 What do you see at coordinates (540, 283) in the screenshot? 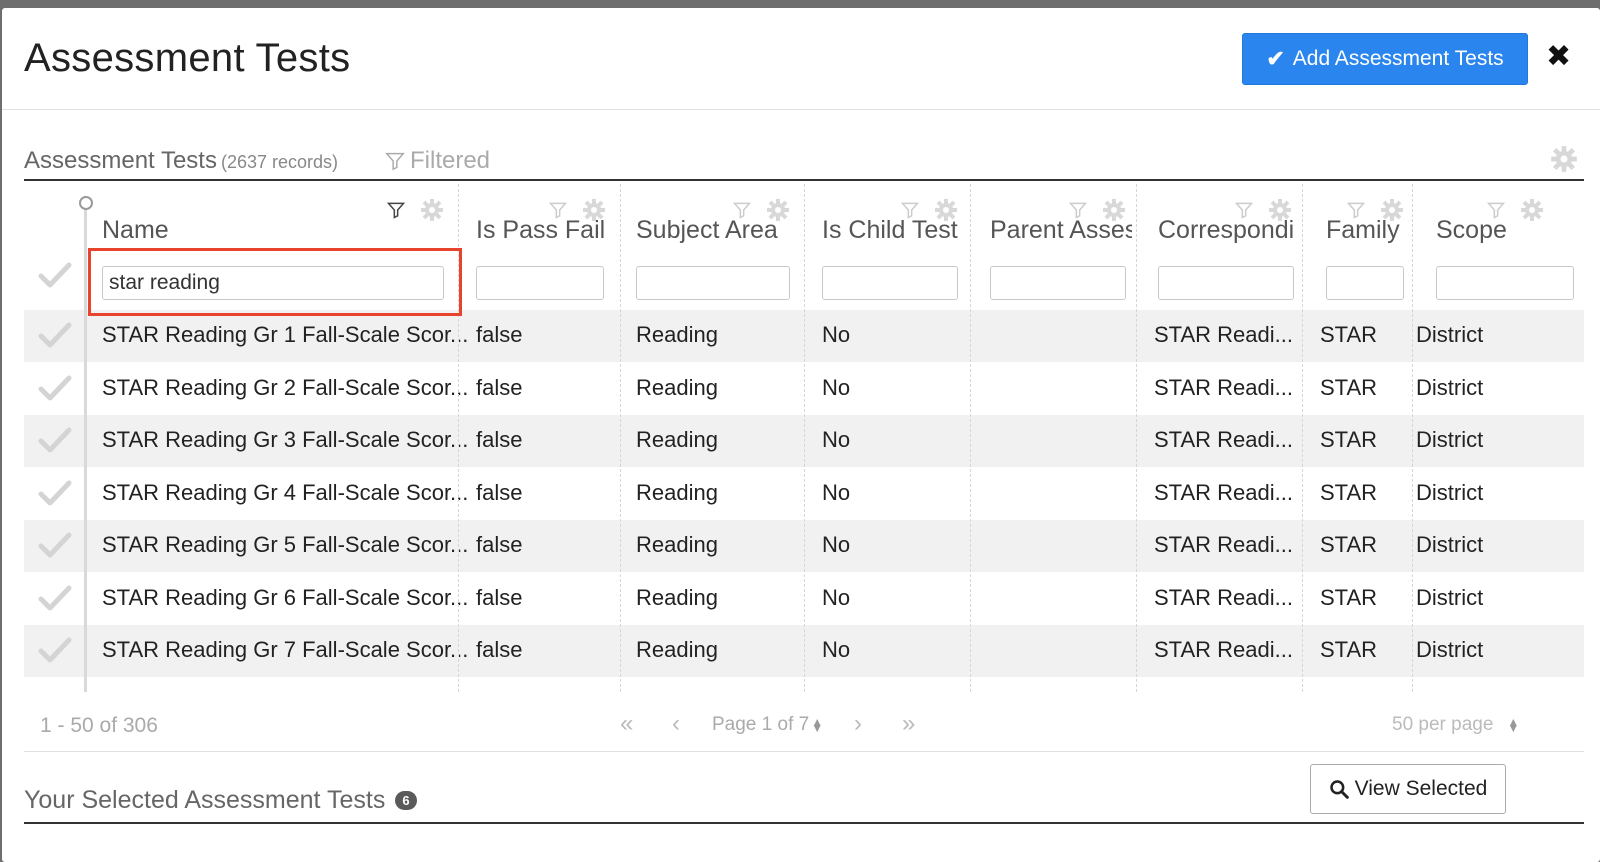
I see `is-pass-fail-filter-input` at bounding box center [540, 283].